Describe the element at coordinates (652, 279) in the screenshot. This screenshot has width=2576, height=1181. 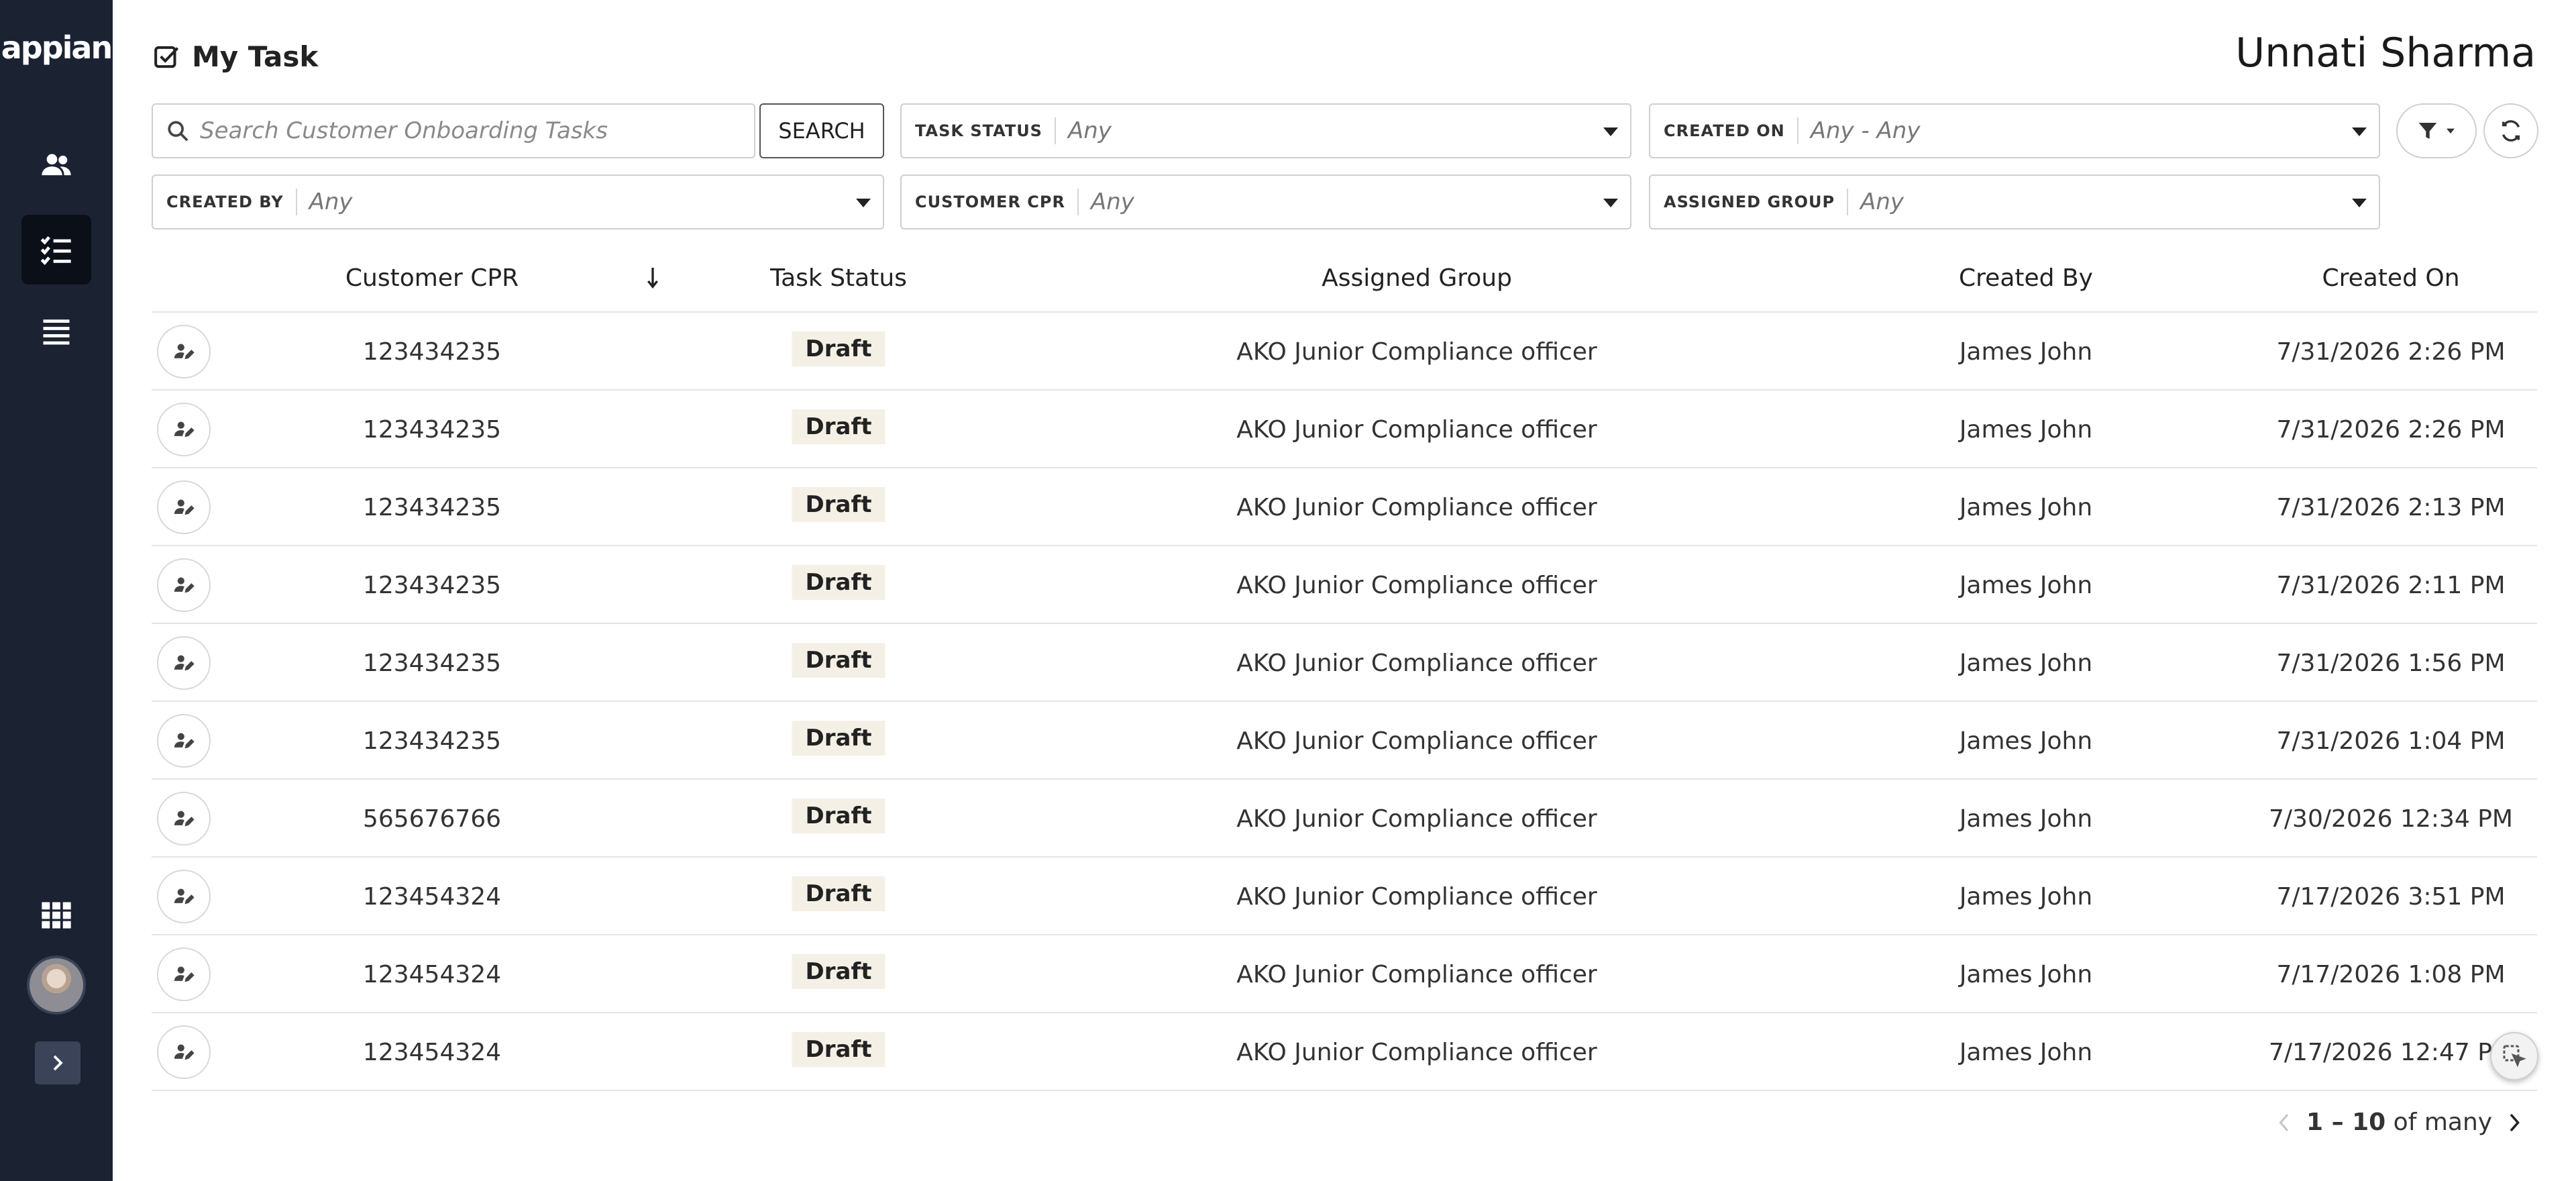
I see `sort-descending-icon` at that location.